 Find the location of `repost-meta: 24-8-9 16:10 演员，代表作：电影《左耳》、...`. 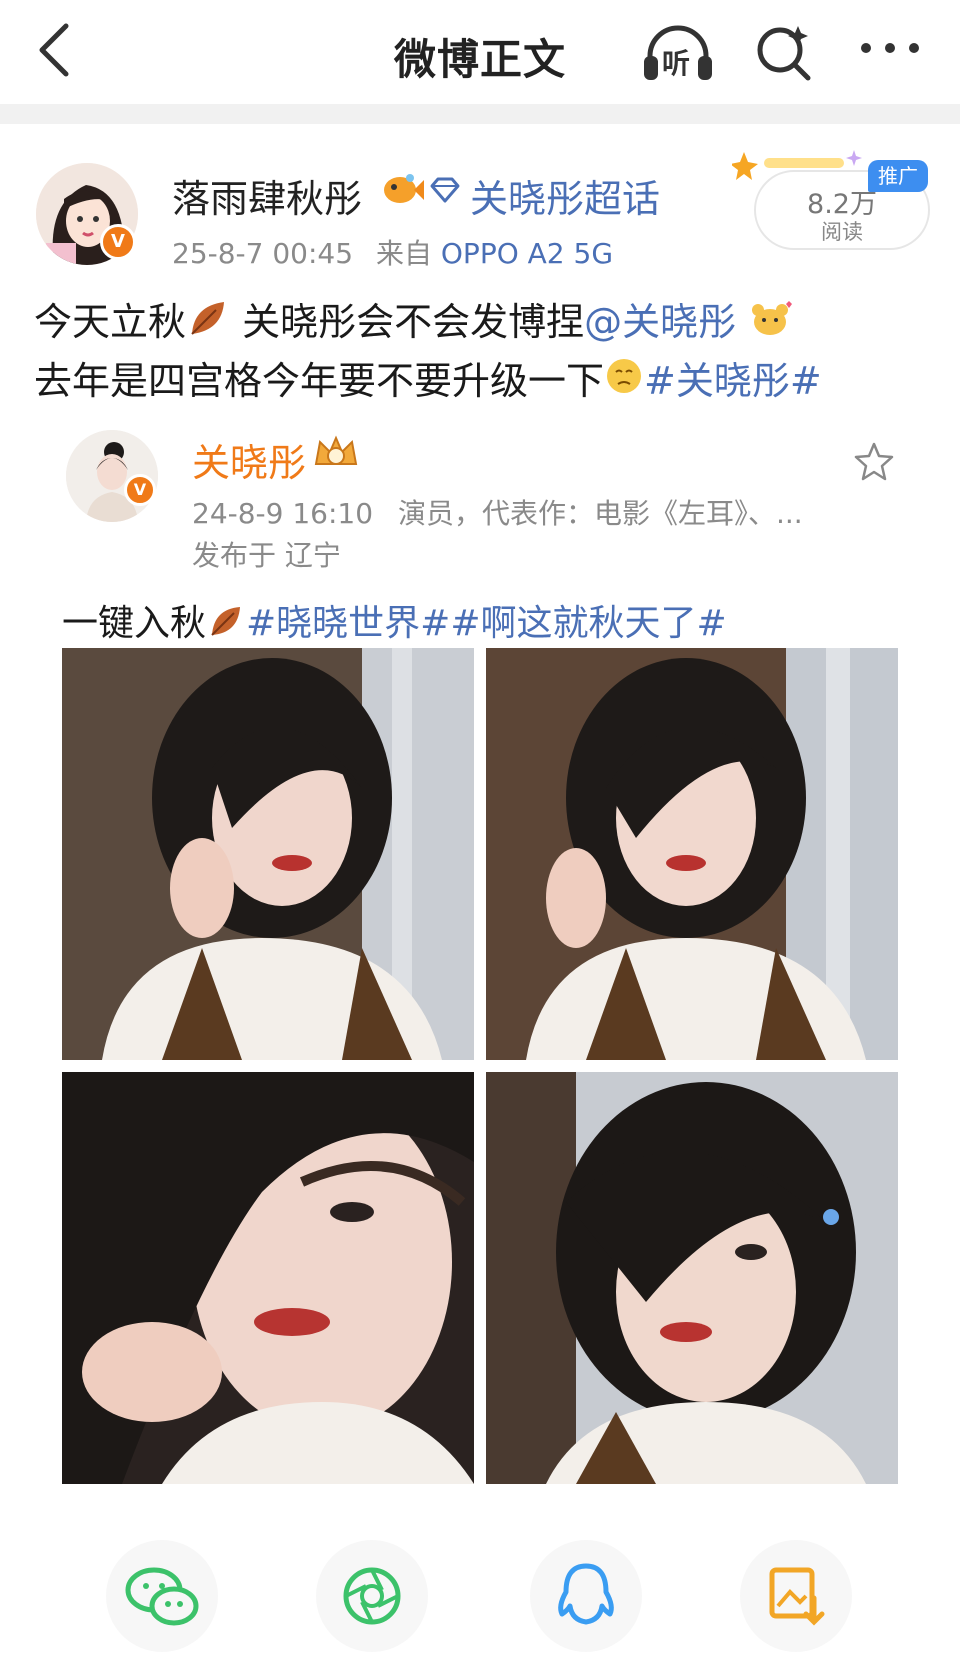

repost-meta: 24-8-9 16:10 演员，代表作：电影《左耳》、... is located at coordinates (497, 512).